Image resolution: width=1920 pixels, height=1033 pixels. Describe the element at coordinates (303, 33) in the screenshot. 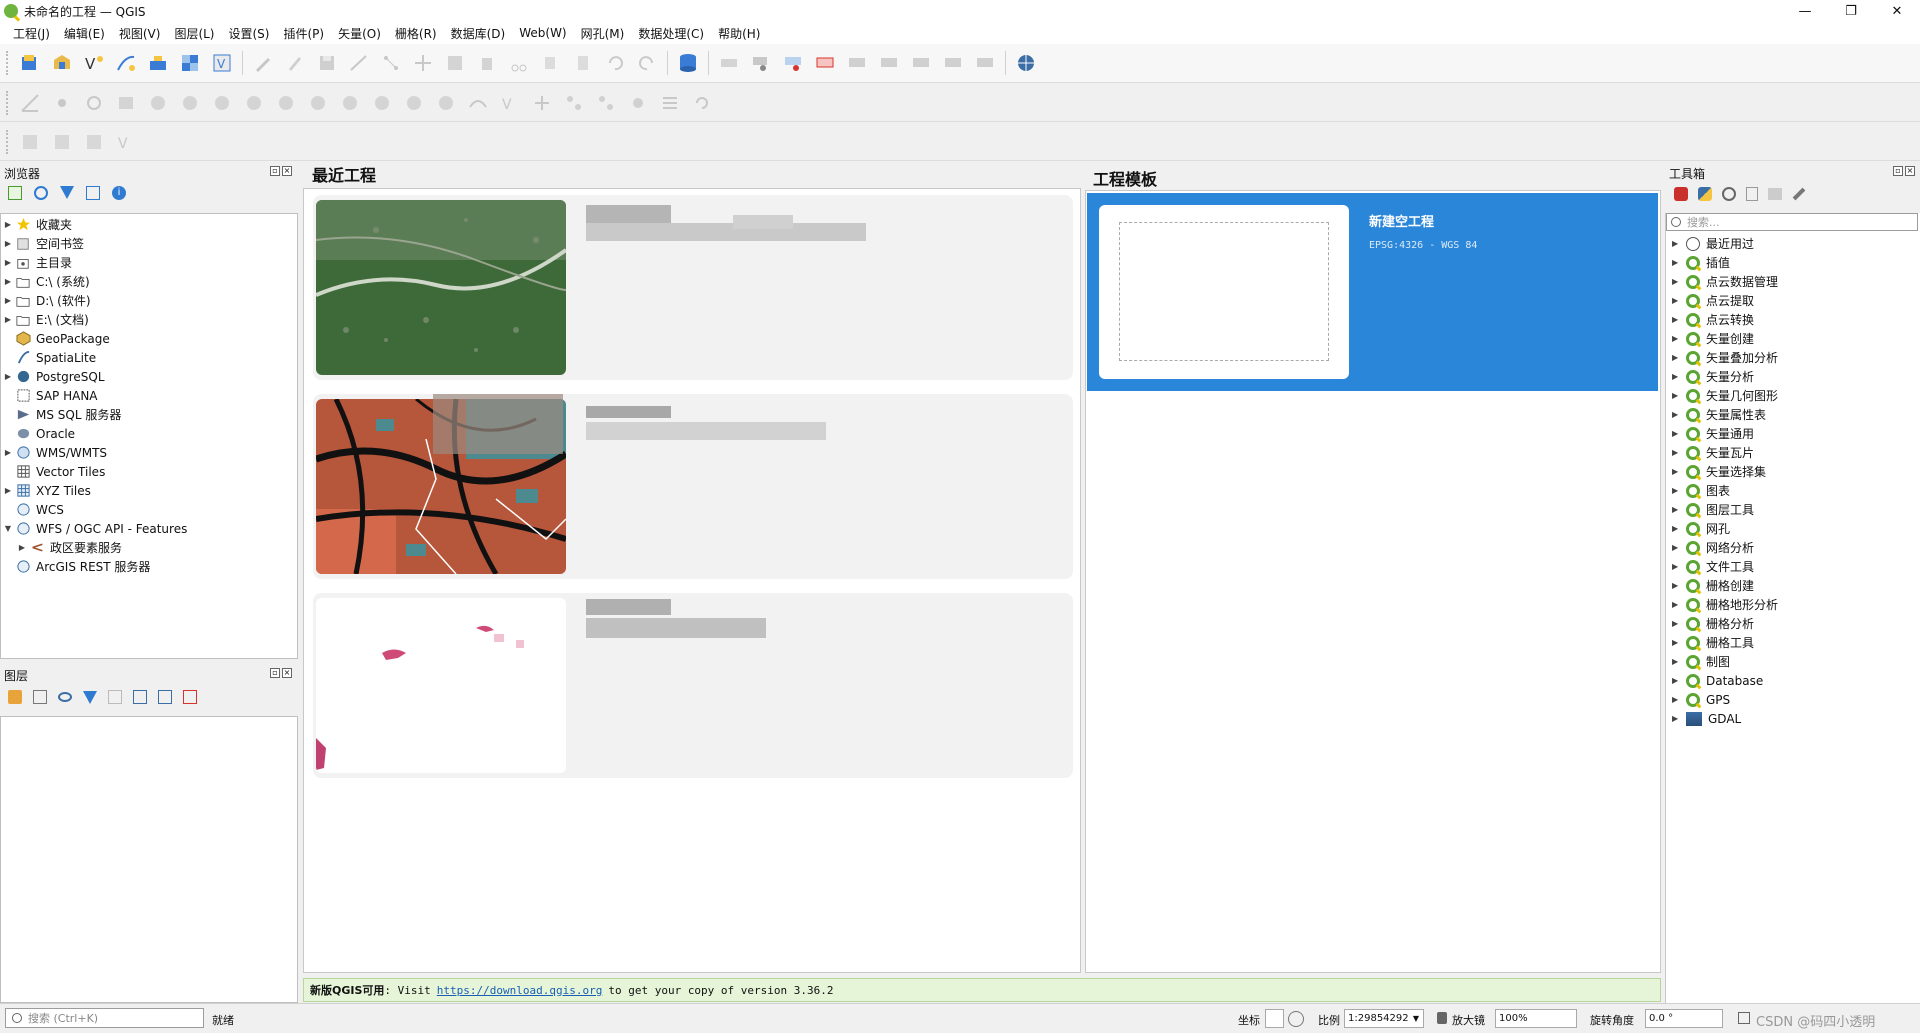

I see `menu-plugins: 插件(P)` at that location.